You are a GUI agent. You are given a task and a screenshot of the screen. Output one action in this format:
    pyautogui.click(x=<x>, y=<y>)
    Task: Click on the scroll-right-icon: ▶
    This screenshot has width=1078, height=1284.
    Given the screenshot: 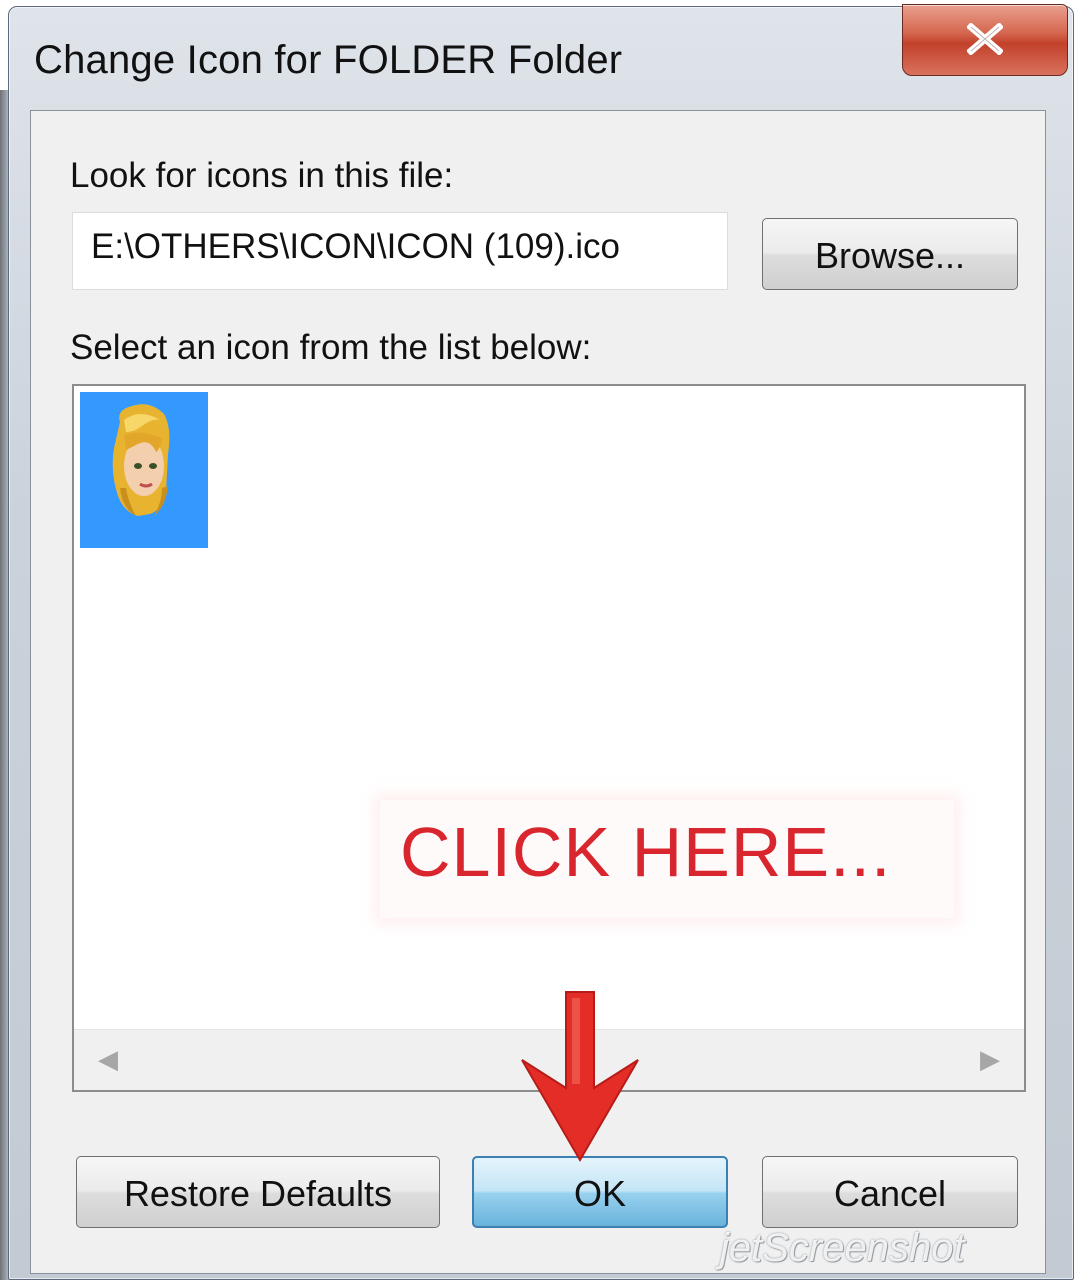 What is the action you would take?
    pyautogui.click(x=990, y=1059)
    